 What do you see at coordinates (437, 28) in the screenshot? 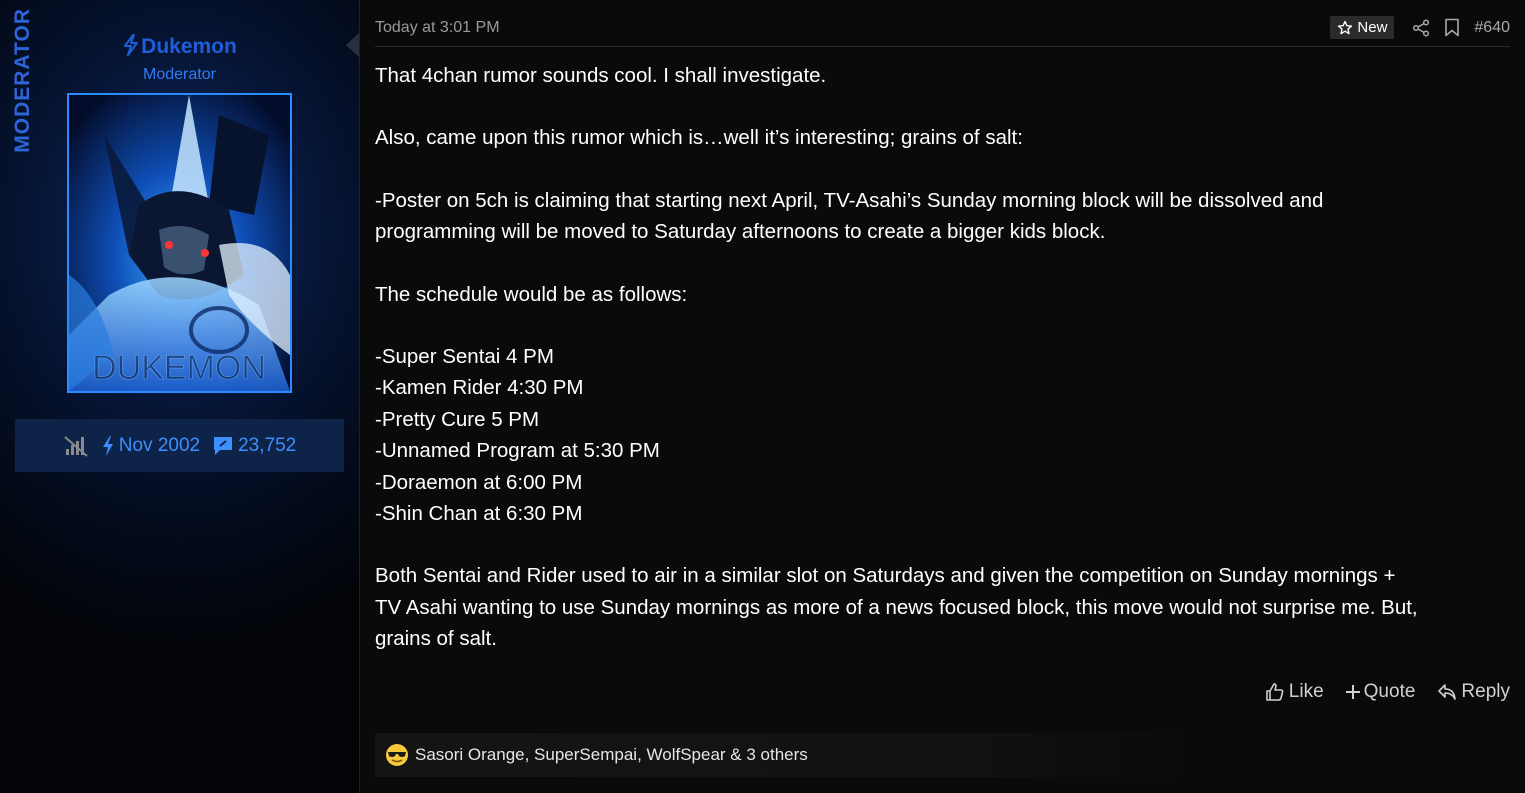
I see `post-date: Today at 3:01 PM` at bounding box center [437, 28].